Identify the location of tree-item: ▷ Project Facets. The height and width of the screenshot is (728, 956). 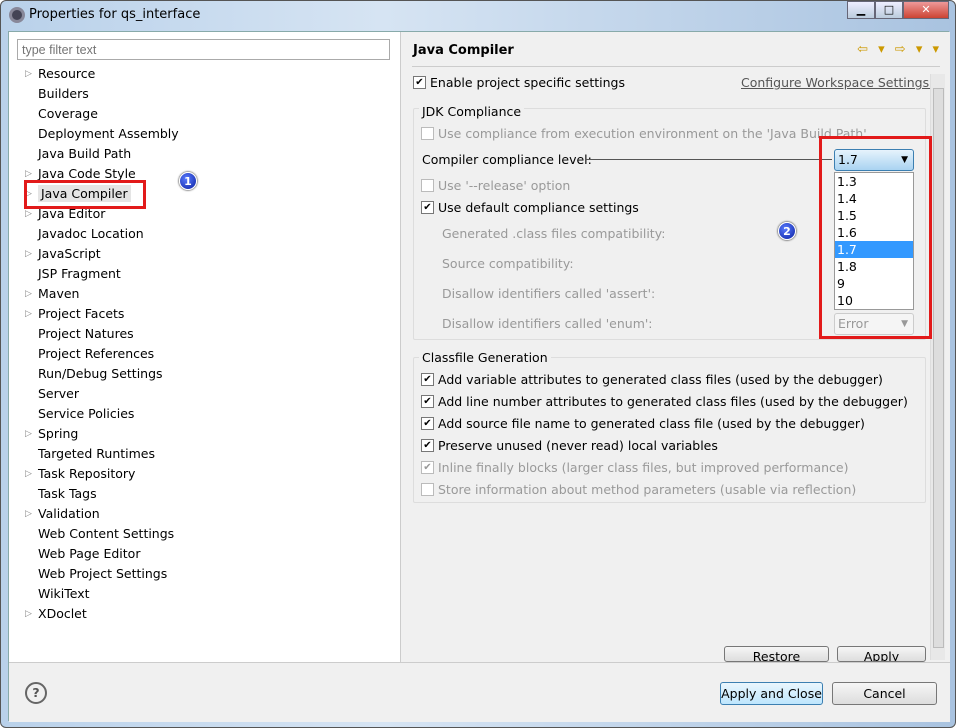
(75, 314).